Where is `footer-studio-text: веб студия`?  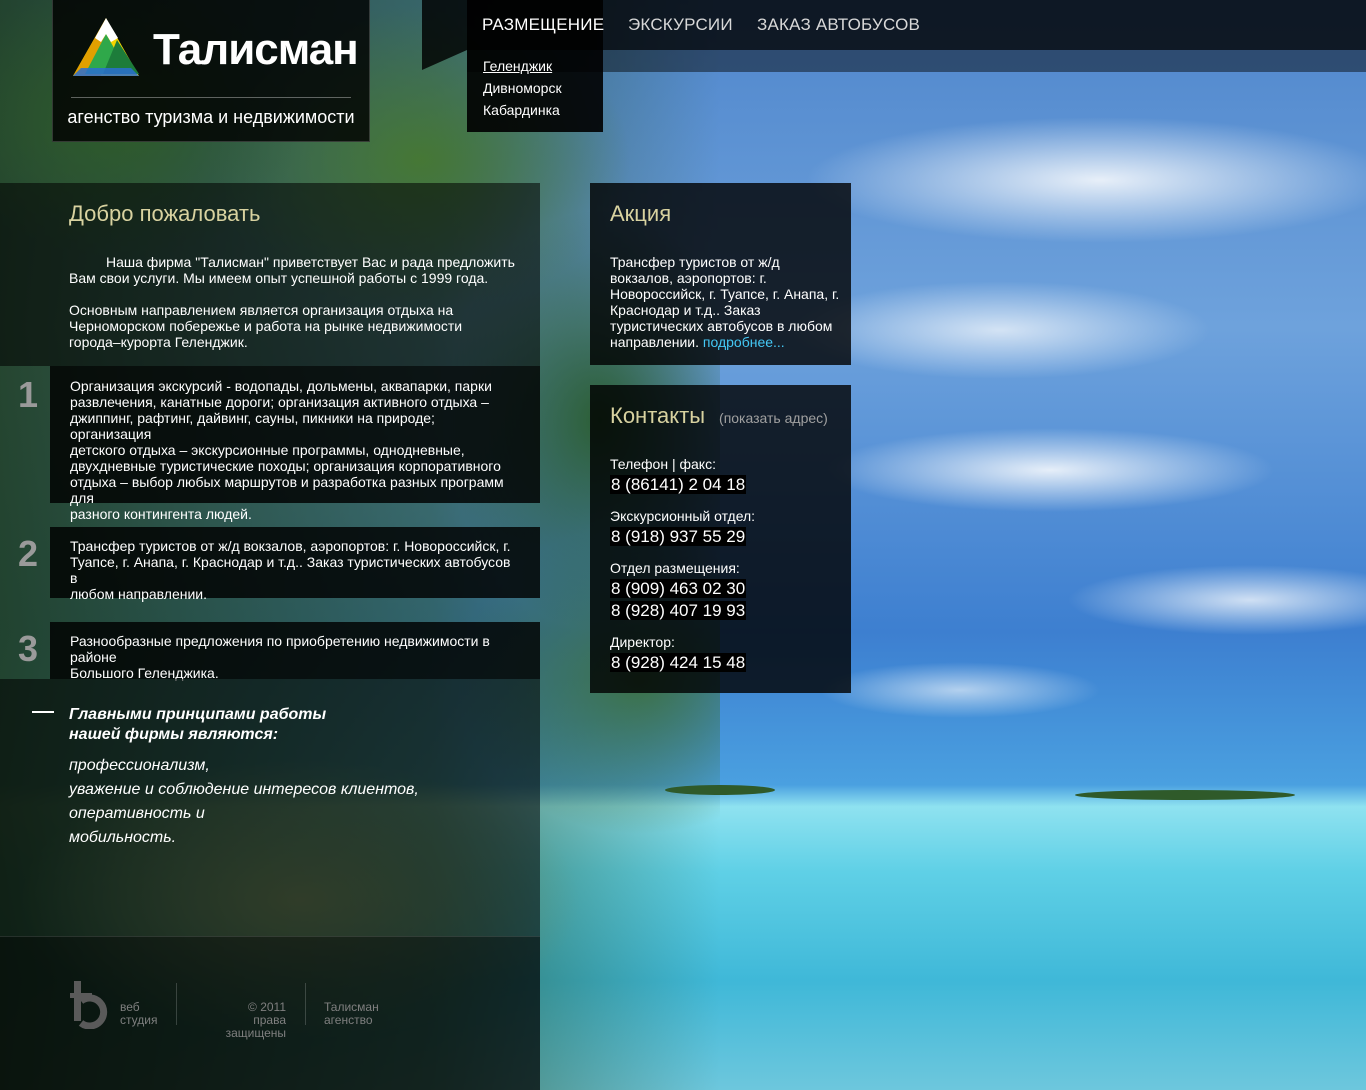
footer-studio-text: веб студия is located at coordinates (138, 1014).